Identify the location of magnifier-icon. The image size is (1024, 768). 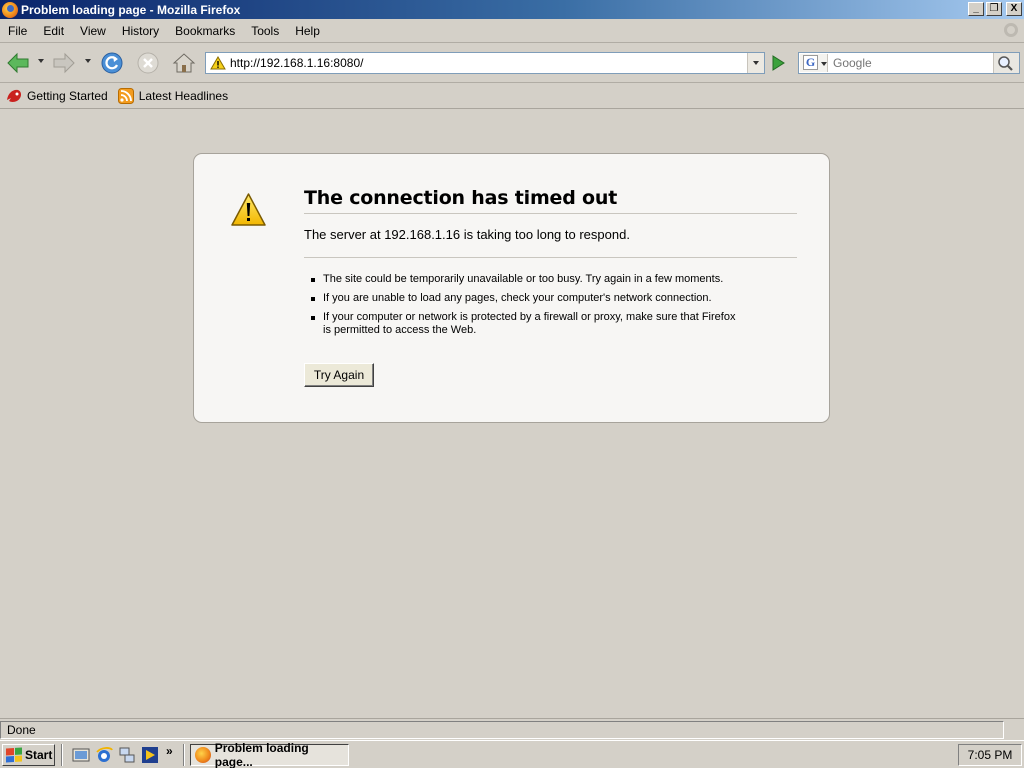
(1005, 63).